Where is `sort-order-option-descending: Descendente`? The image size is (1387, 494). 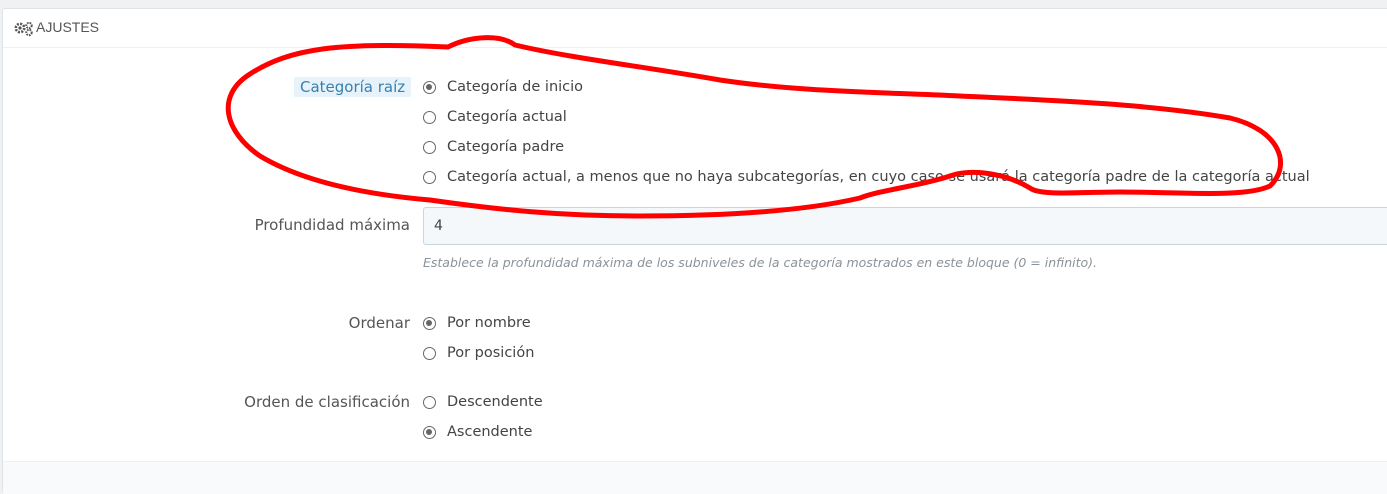 sort-order-option-descending: Descendente is located at coordinates (483, 402).